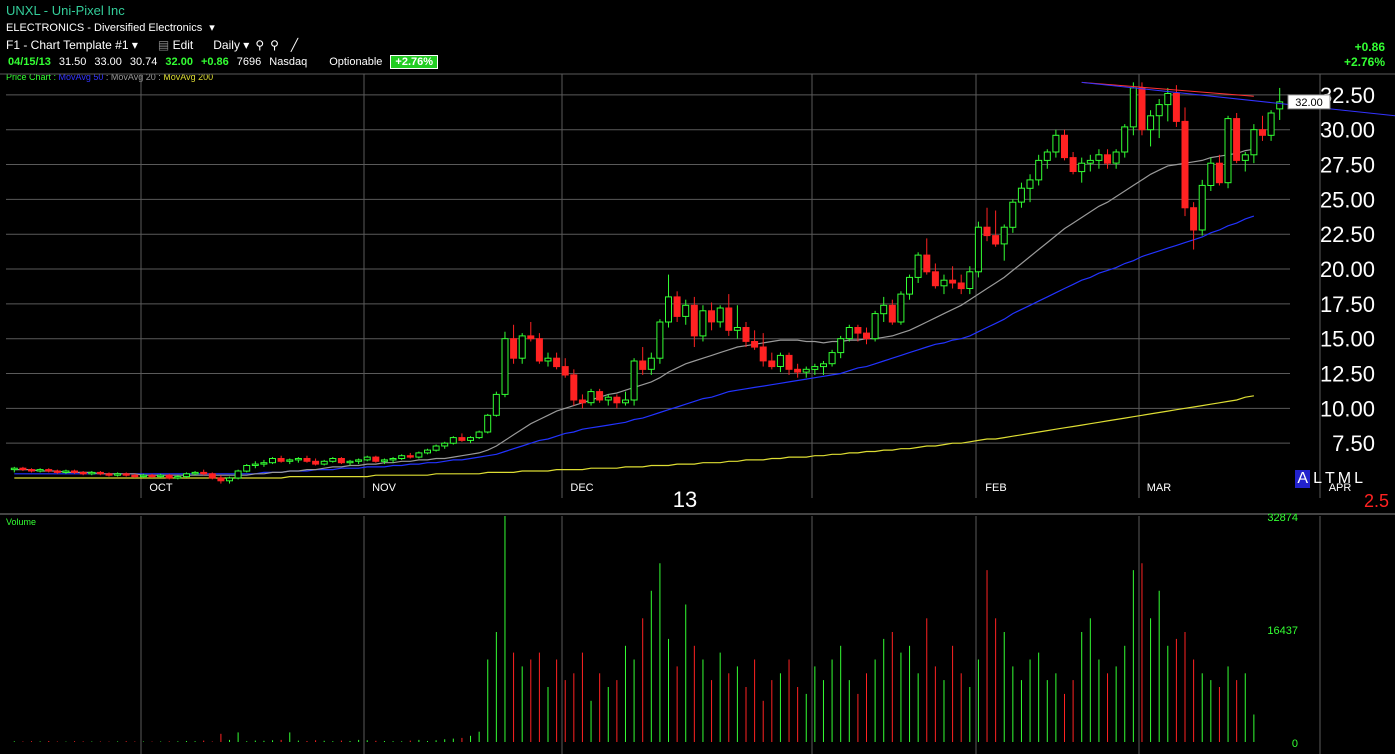  Describe the element at coordinates (1295, 744) in the screenshot. I see `volume-tick-label: 0` at that location.